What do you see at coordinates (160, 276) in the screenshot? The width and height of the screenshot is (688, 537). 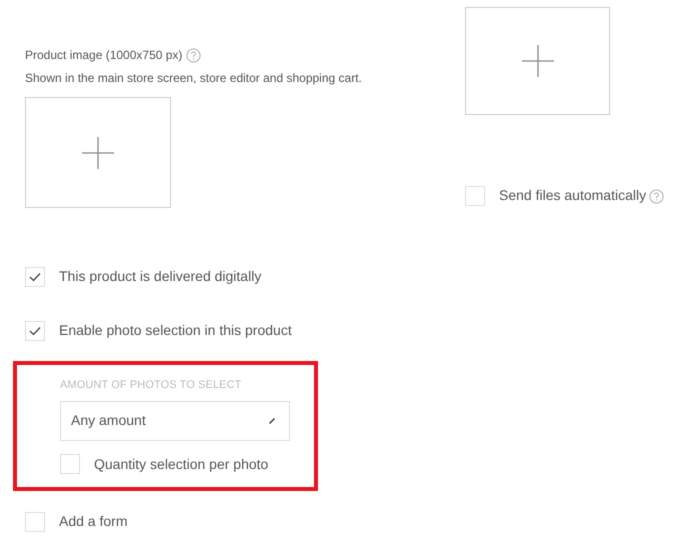 I see `checkbox-label: This product is delivered digitally` at bounding box center [160, 276].